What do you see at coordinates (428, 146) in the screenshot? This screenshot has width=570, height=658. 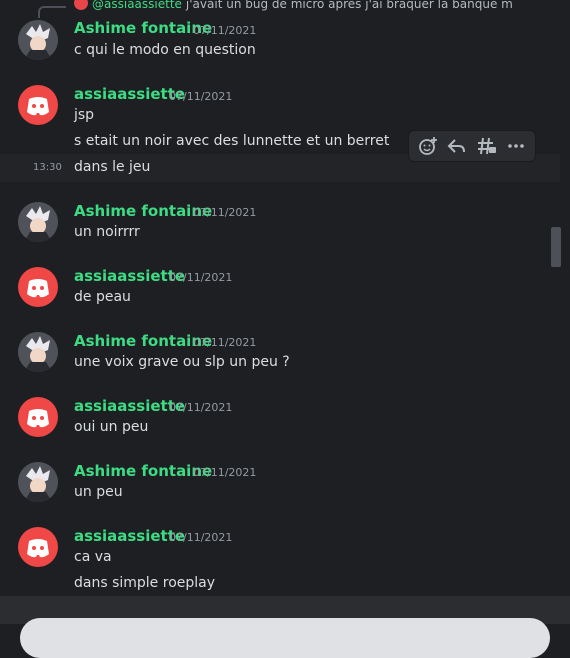 I see `add-reaction-icon` at bounding box center [428, 146].